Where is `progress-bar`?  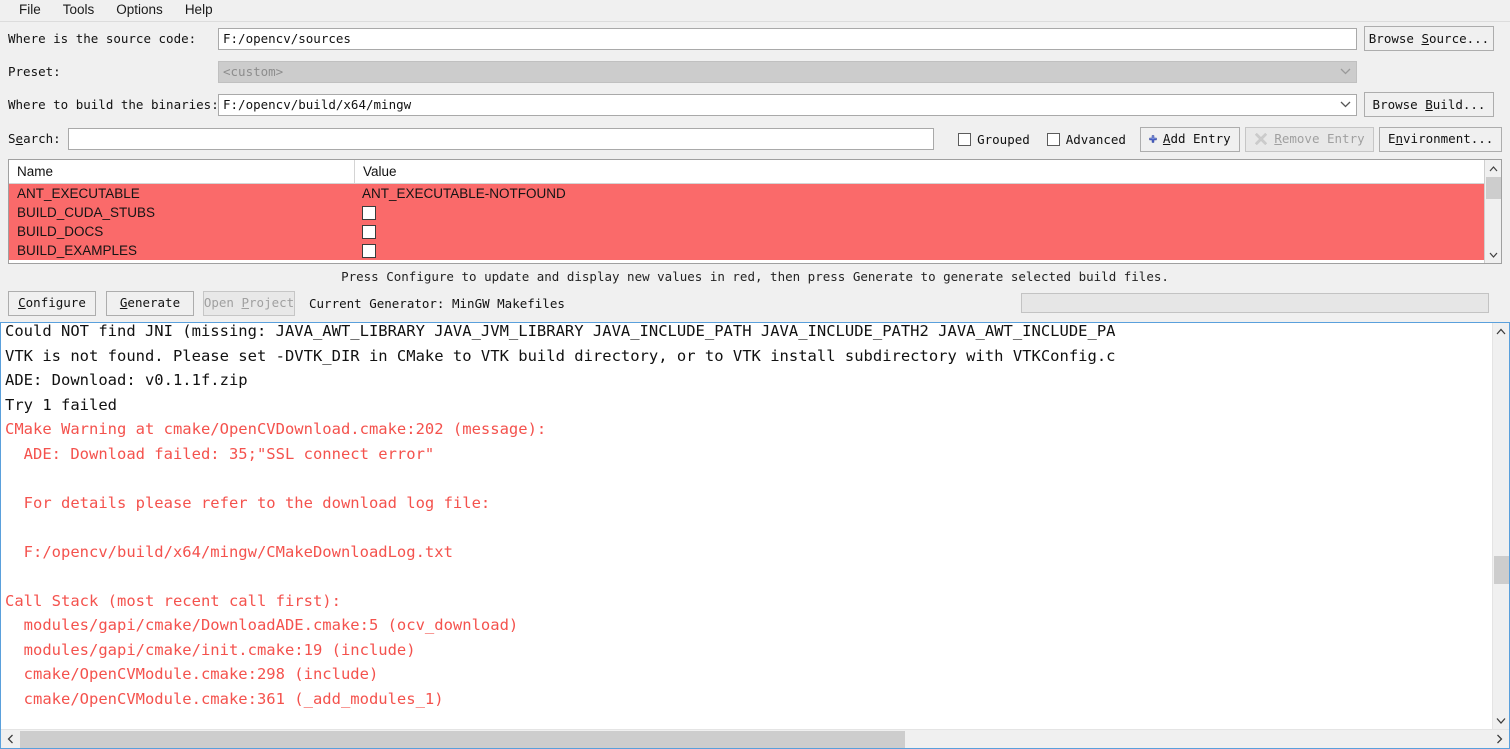
progress-bar is located at coordinates (1255, 303).